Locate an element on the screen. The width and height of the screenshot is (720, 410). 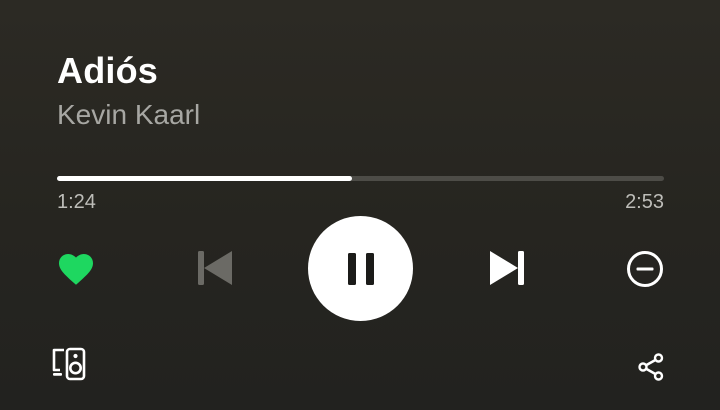
heart-icon is located at coordinates (76, 269).